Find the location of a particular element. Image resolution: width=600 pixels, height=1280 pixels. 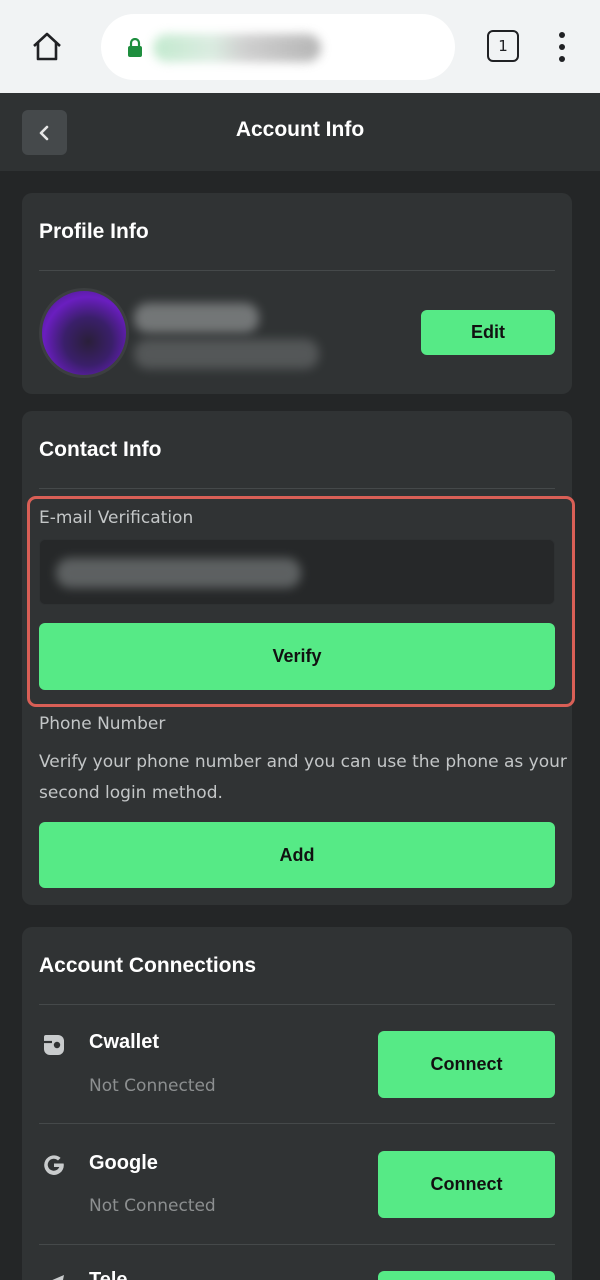

user-id-redacted is located at coordinates (226, 354).